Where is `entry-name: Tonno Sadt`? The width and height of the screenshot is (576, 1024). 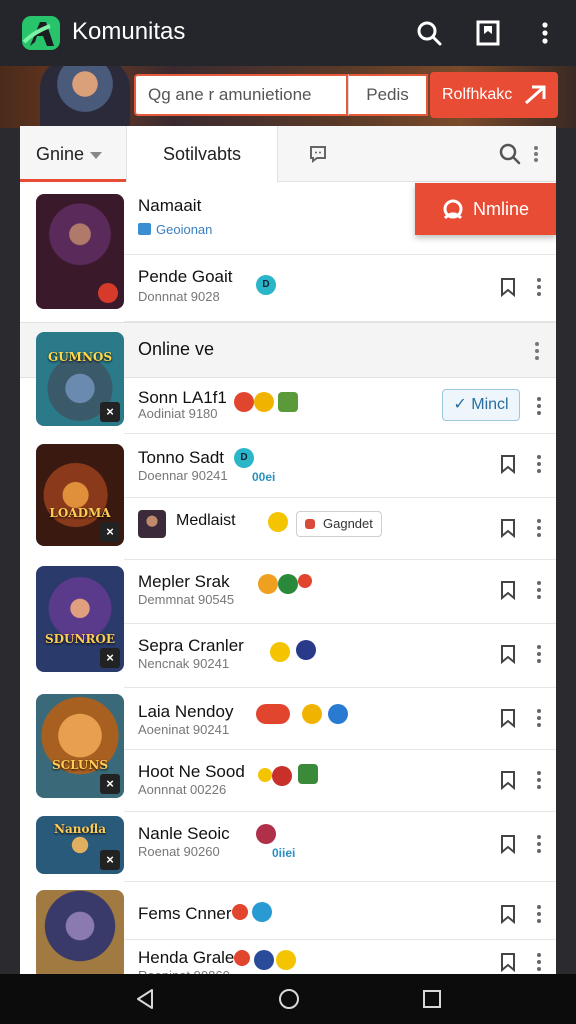
entry-name: Tonno Sadt is located at coordinates (181, 457).